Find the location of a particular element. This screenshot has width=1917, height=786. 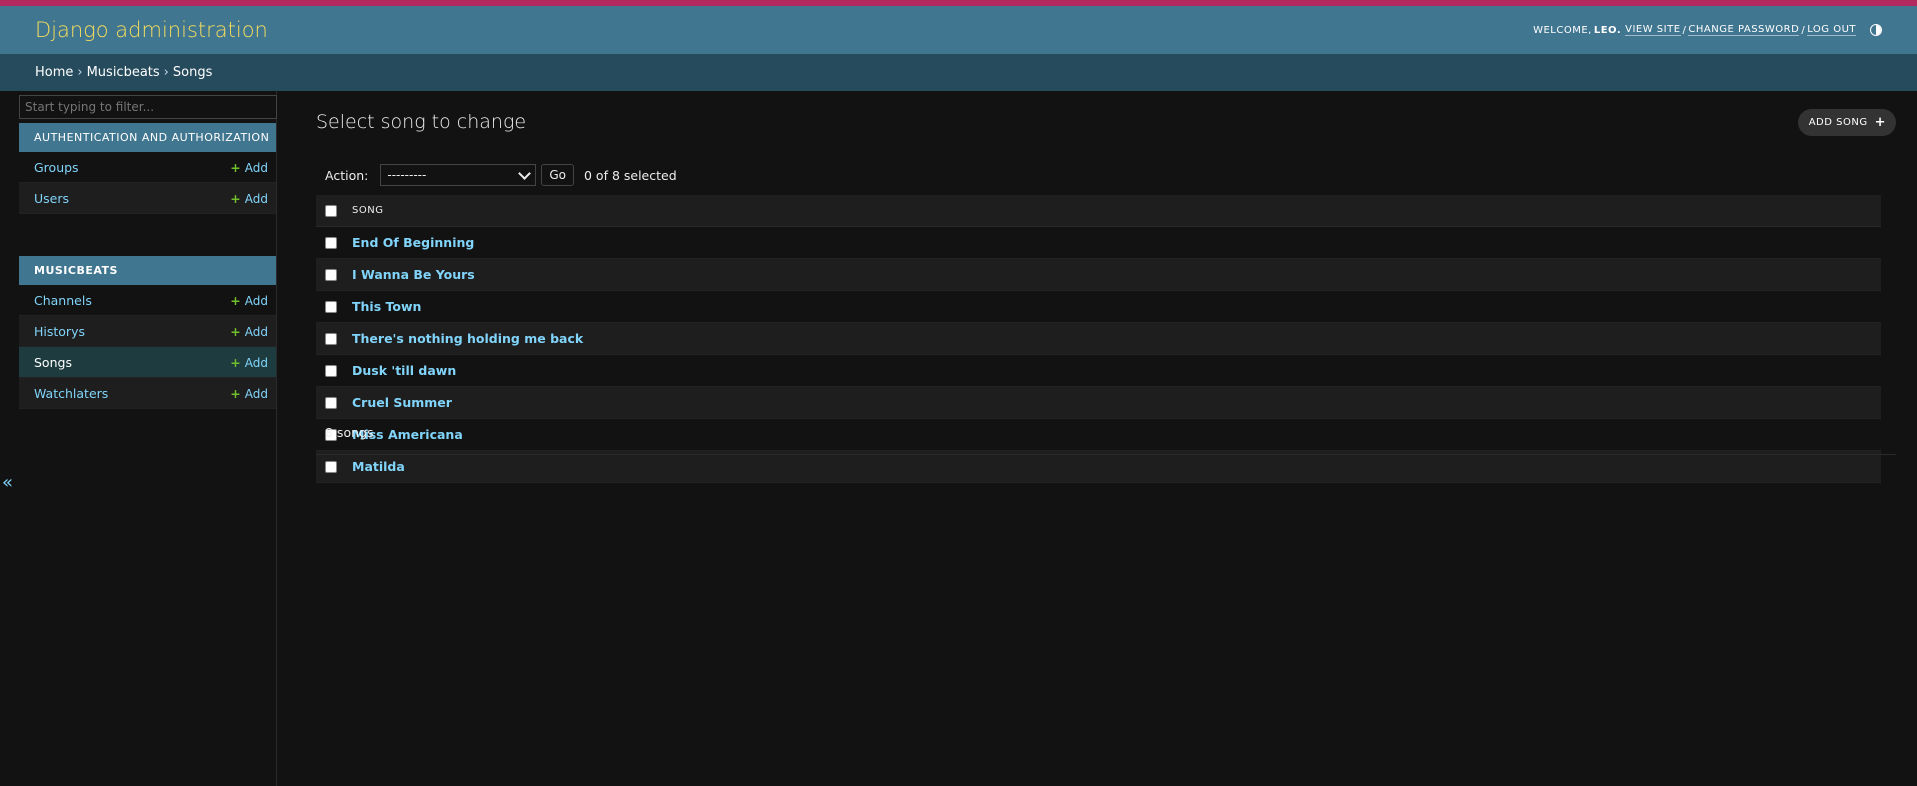

actions-bar: Action: --------- Go 0 of 8 selected is located at coordinates (501, 175).